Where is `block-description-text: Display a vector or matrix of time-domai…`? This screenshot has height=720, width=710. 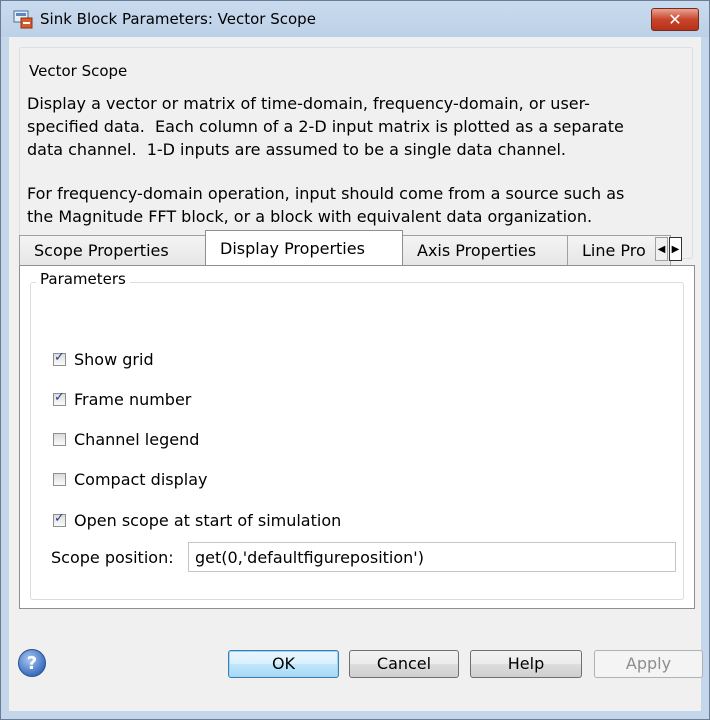 block-description-text: Display a vector or matrix of time-domai… is located at coordinates (325, 126).